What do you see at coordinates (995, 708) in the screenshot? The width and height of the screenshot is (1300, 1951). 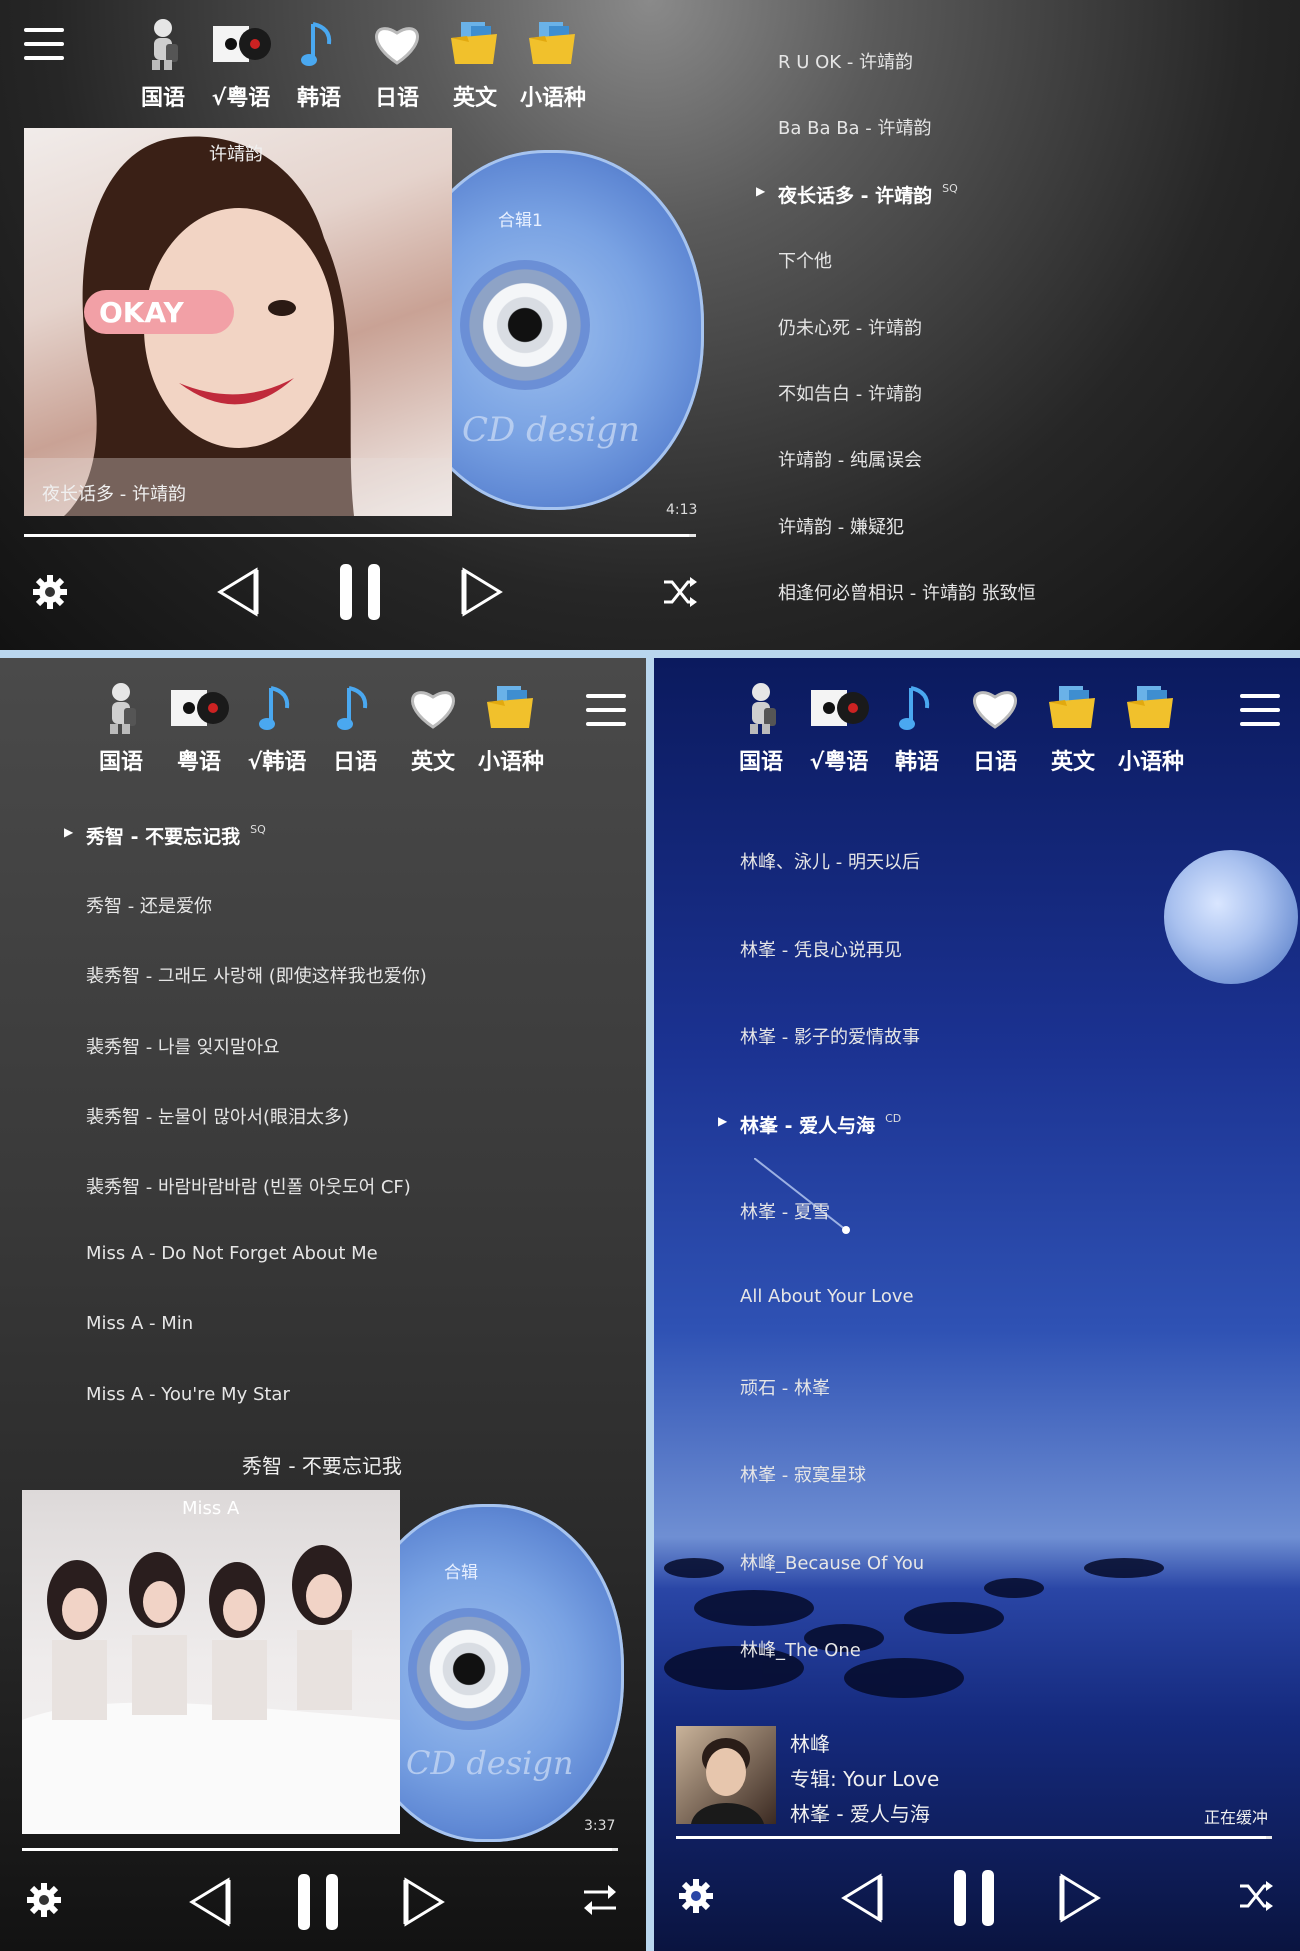 I see `heart-icon` at bounding box center [995, 708].